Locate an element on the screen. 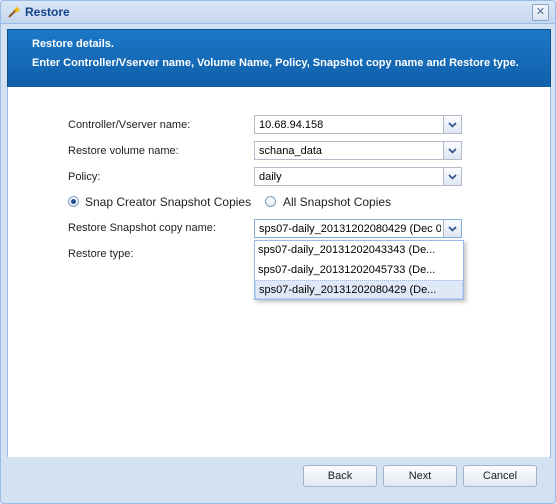 This screenshot has width=556, height=504. close-icon: ✕ is located at coordinates (540, 12).